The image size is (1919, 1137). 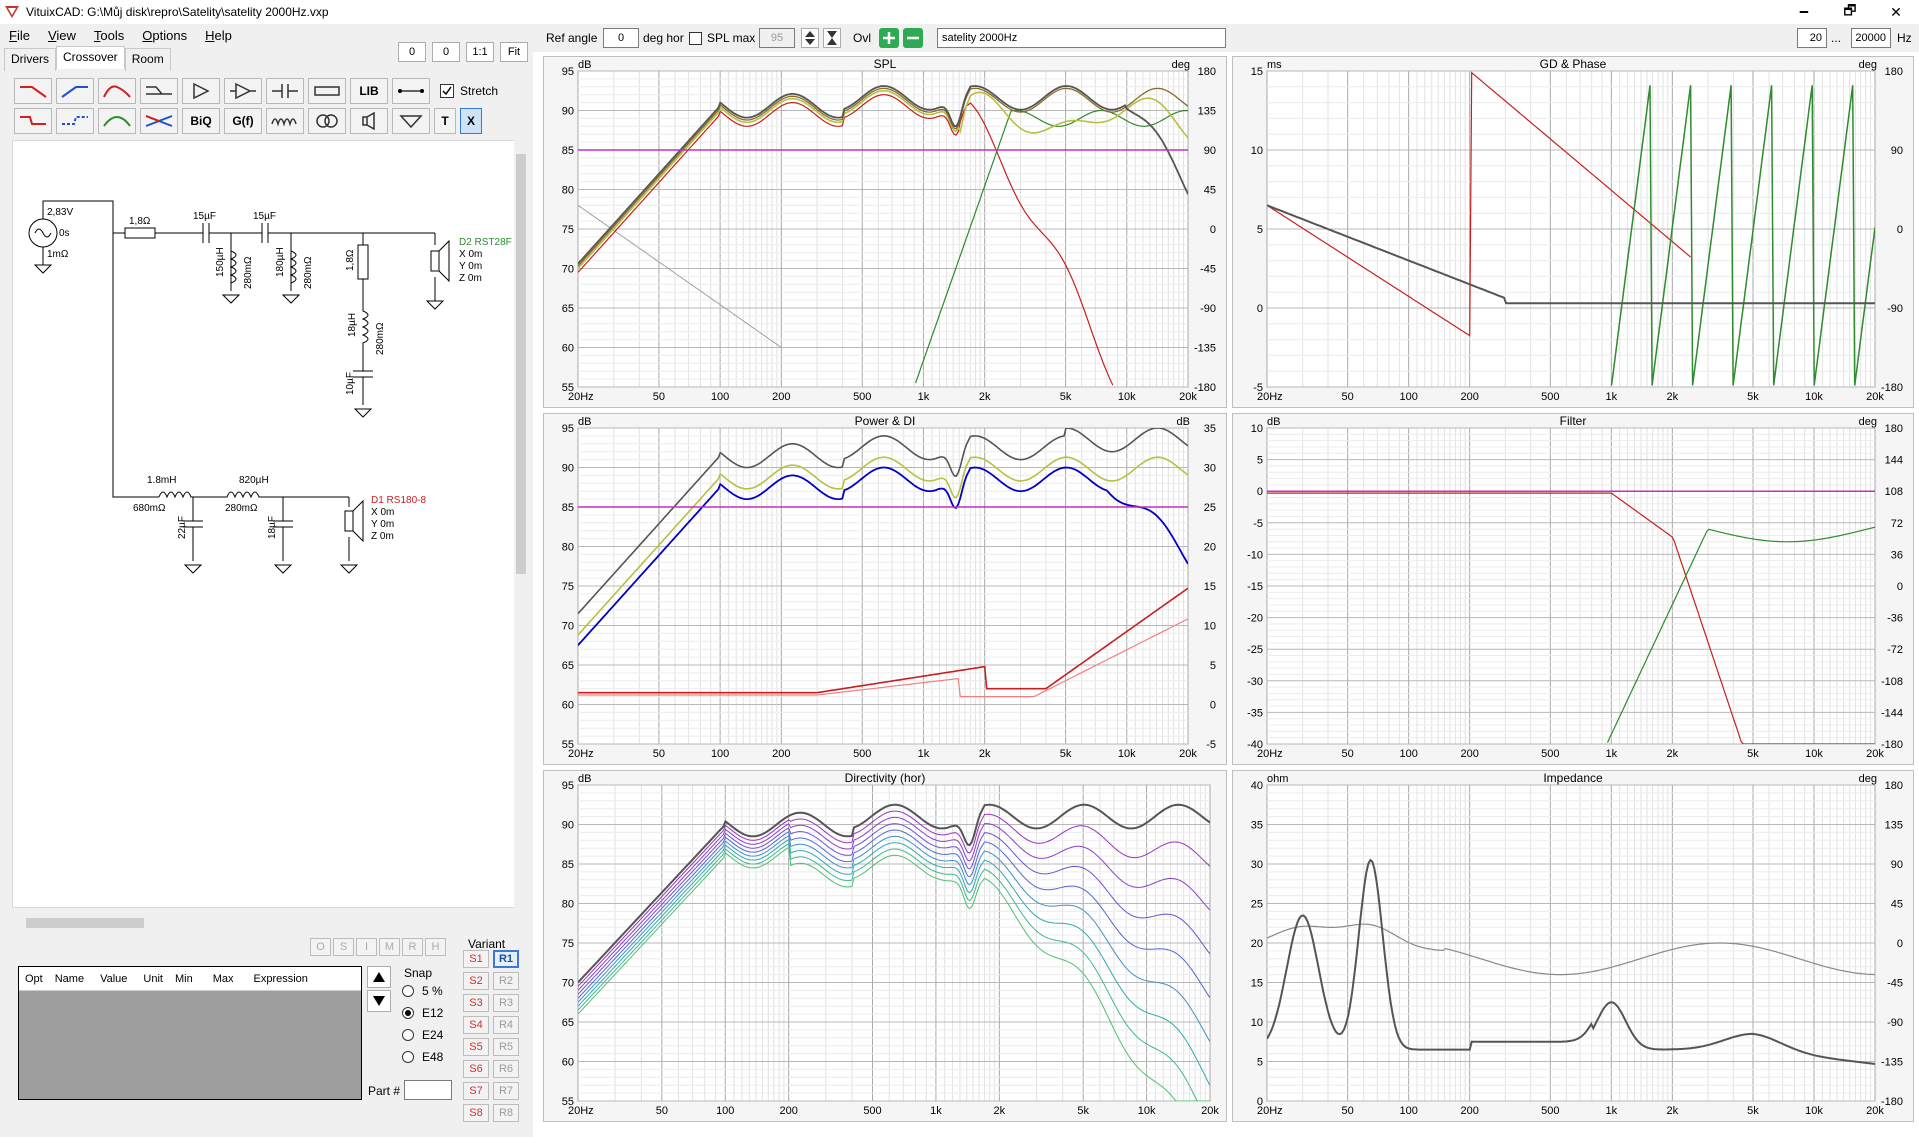 I want to click on restore-button: 🗗, so click(x=1850, y=12).